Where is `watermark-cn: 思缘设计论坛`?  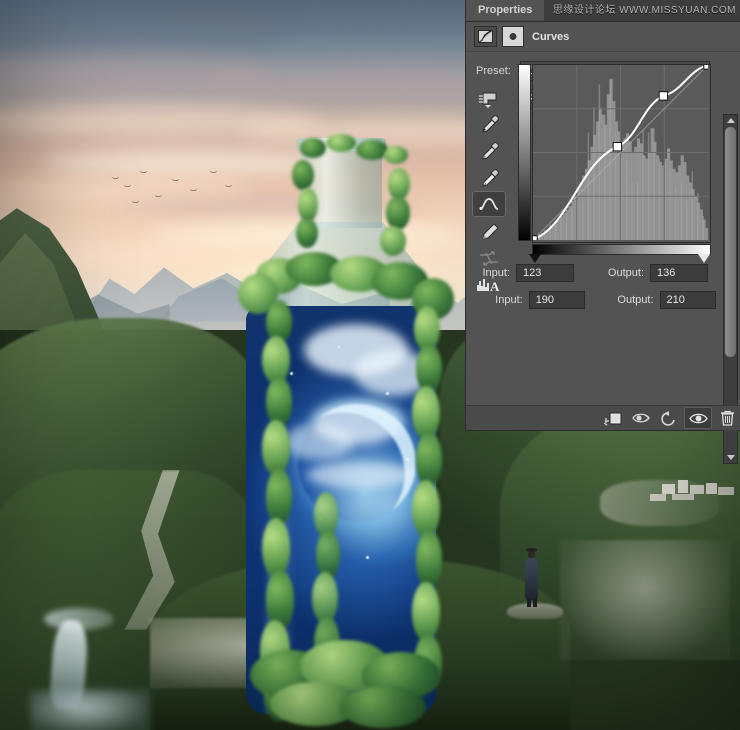 watermark-cn: 思缘设计论坛 is located at coordinates (584, 10).